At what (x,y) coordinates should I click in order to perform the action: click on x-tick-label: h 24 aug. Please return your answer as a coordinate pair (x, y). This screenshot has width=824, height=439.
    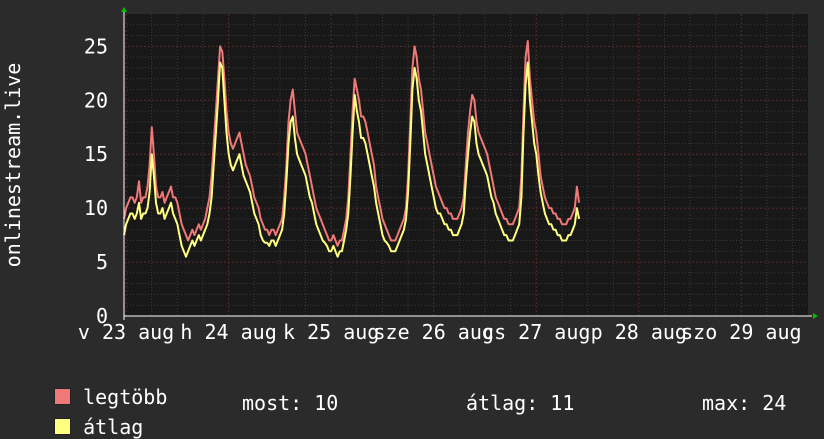
    Looking at the image, I should click on (228, 332).